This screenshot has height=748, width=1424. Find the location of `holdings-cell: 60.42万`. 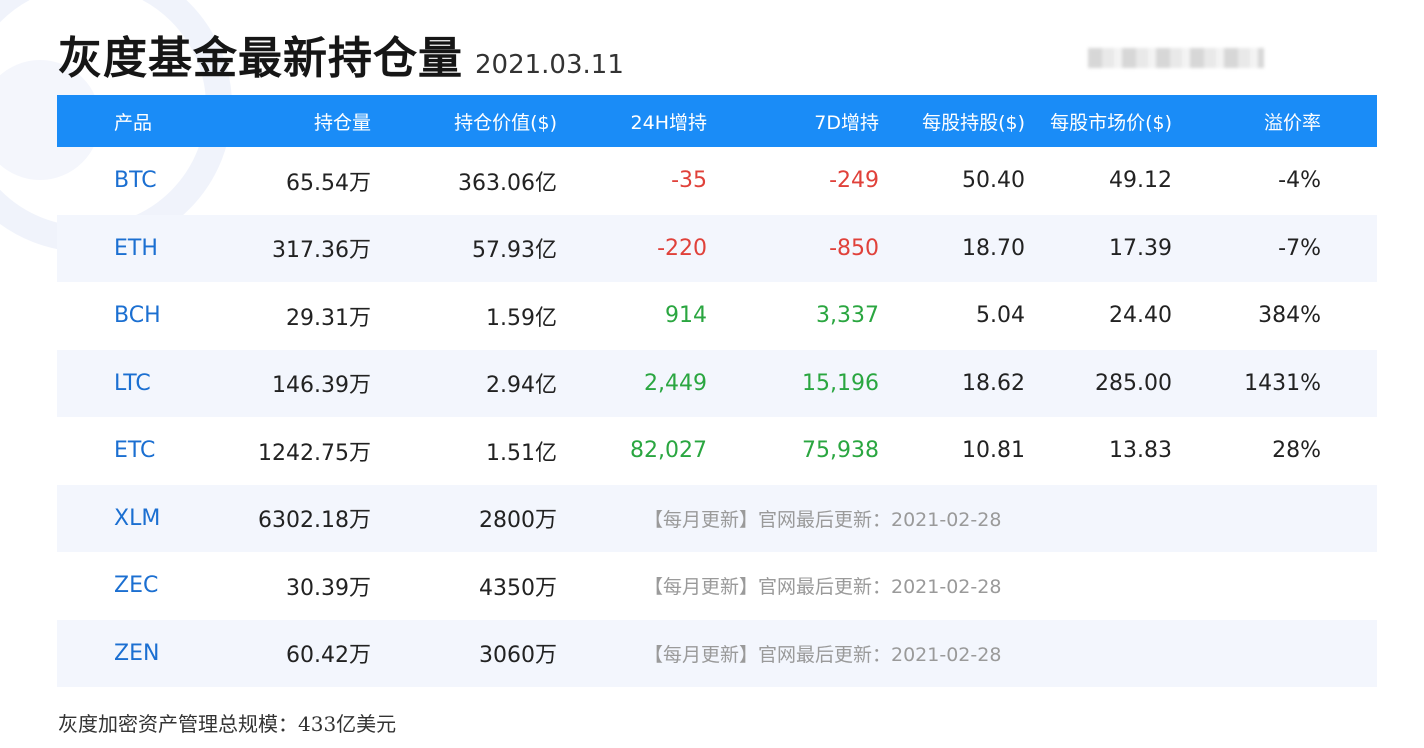

holdings-cell: 60.42万 is located at coordinates (328, 656).